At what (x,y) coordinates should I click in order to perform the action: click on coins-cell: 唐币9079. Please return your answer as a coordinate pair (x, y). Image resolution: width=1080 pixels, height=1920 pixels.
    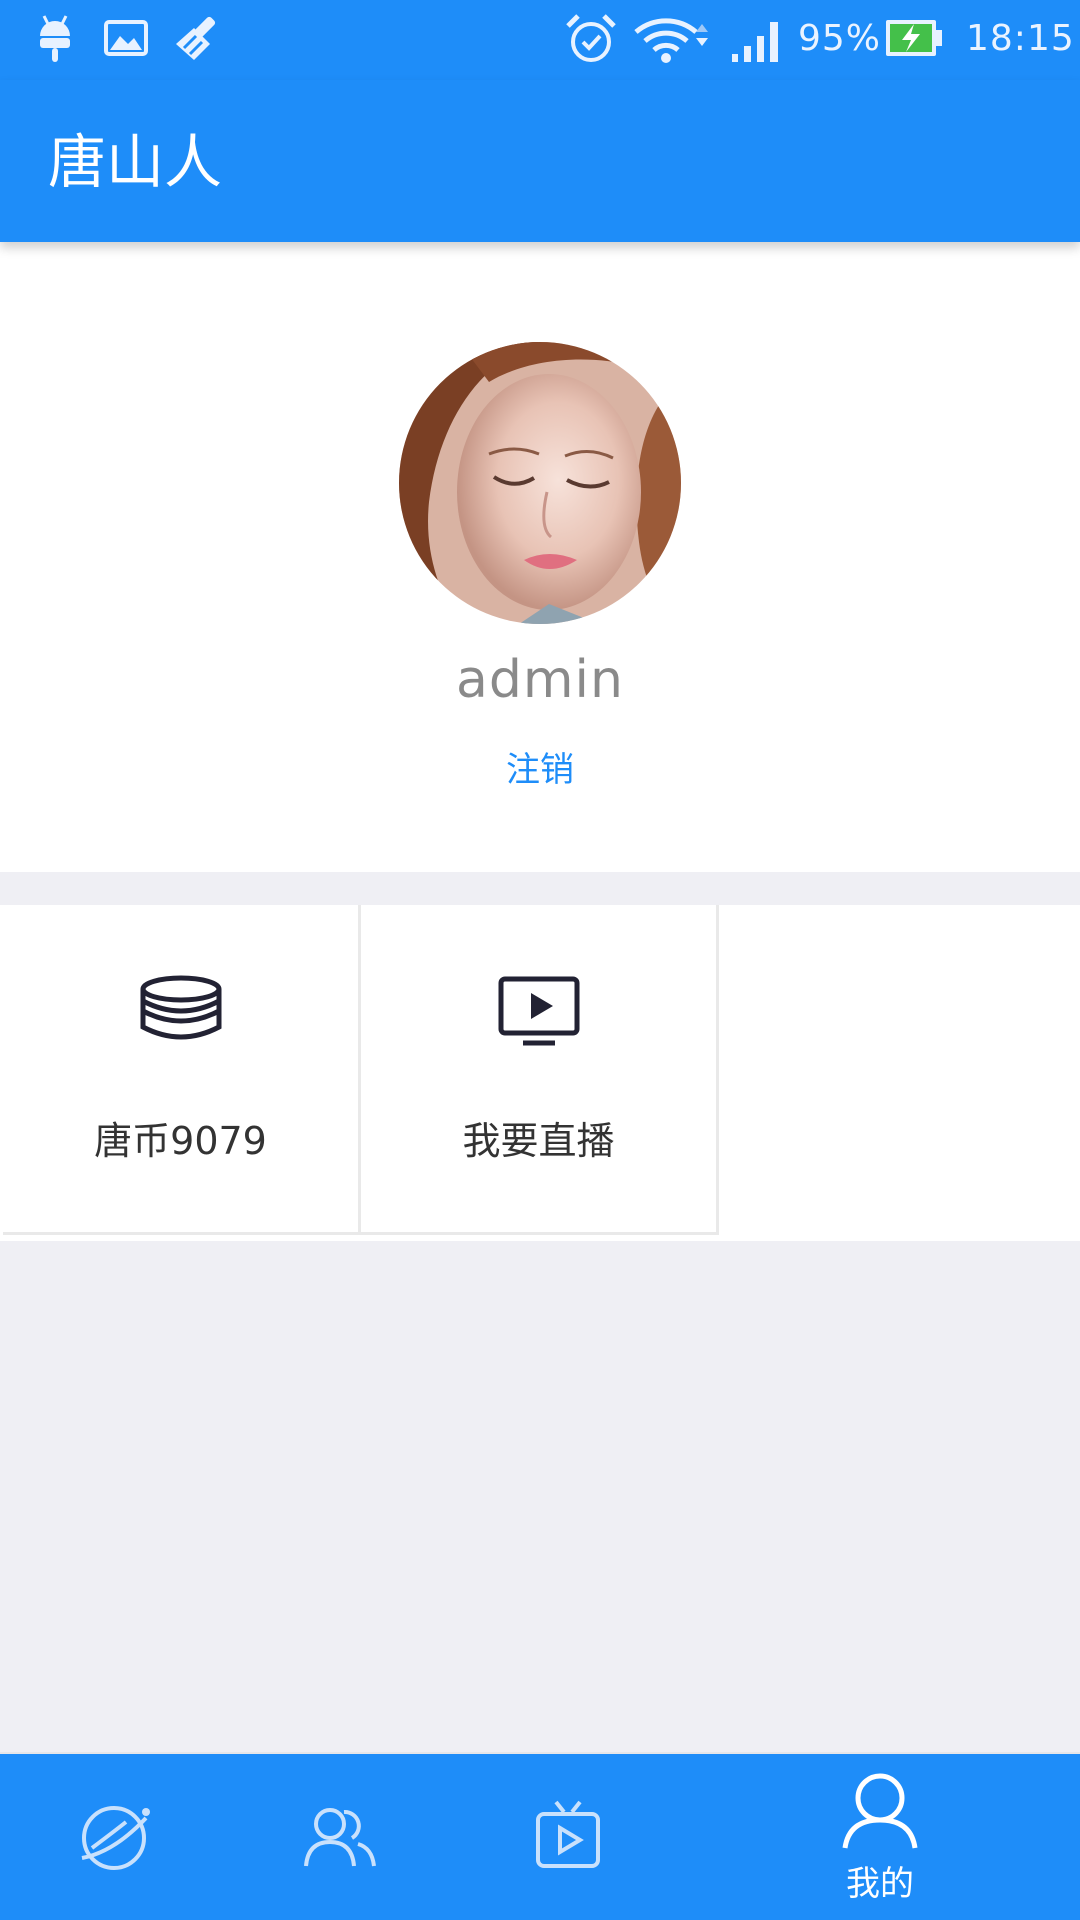
    Looking at the image, I should click on (182, 1070).